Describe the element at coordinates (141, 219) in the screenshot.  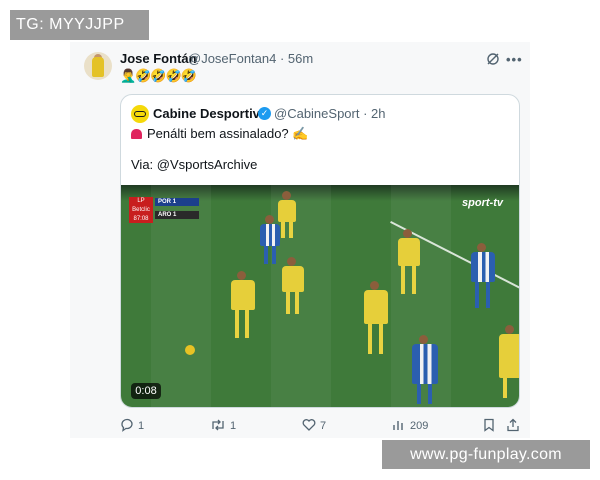
I see `scoreboard-clock: 87:08` at that location.